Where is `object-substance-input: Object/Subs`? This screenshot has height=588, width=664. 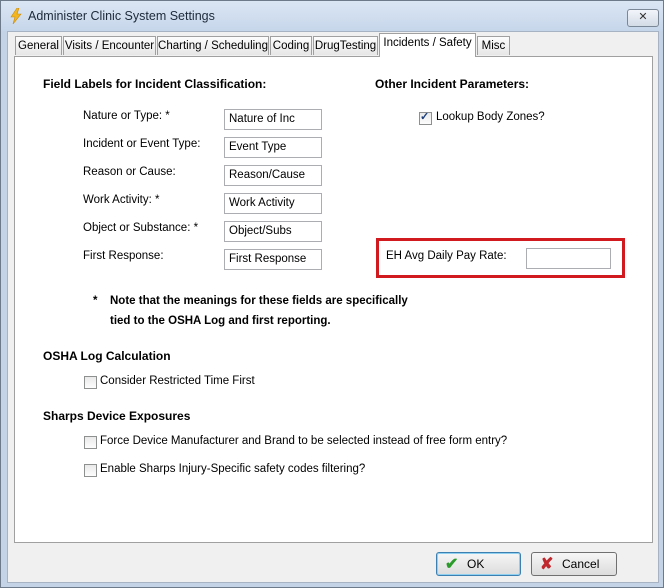
object-substance-input: Object/Subs is located at coordinates (273, 231).